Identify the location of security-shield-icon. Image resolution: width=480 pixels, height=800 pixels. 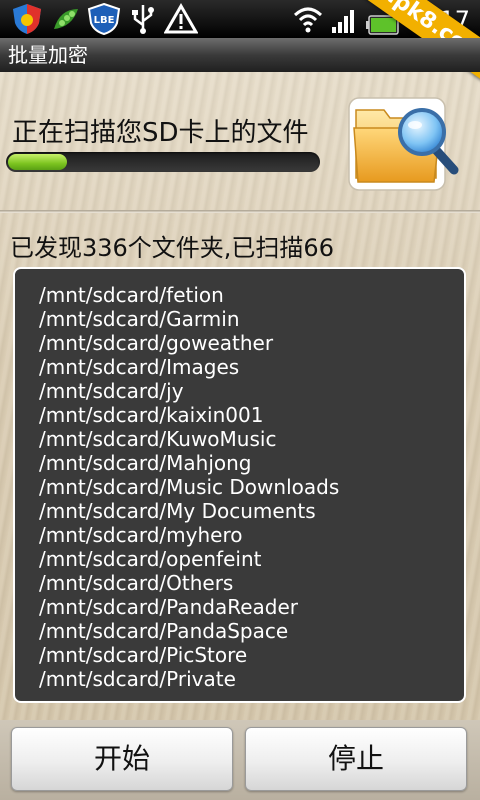
(27, 19).